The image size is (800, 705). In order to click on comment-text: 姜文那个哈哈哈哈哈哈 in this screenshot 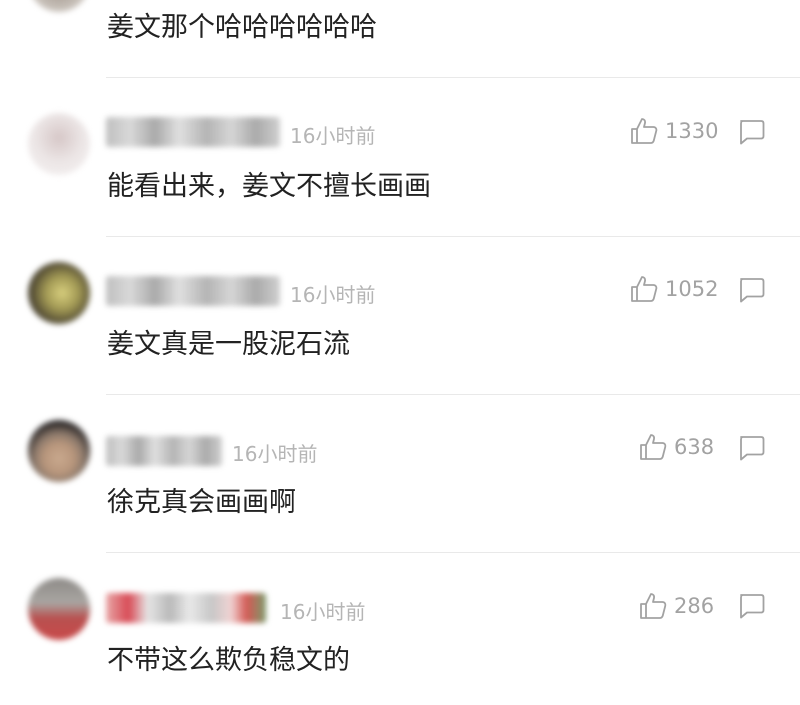, I will do `click(242, 27)`.